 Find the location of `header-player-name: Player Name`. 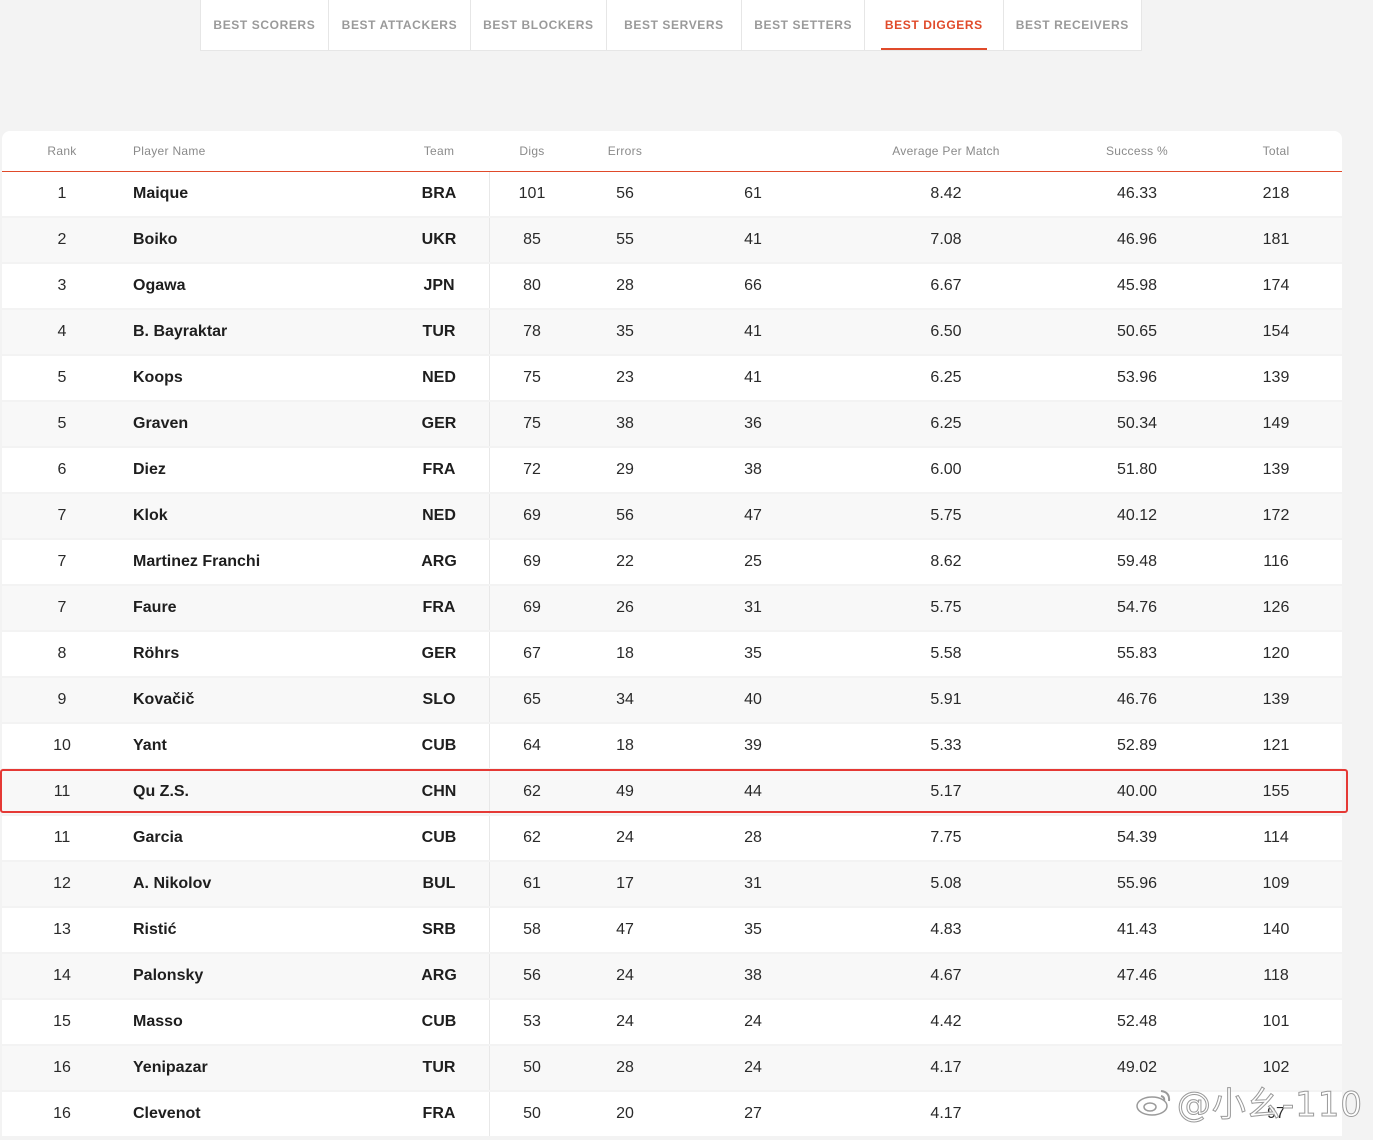

header-player-name: Player Name is located at coordinates (169, 151).